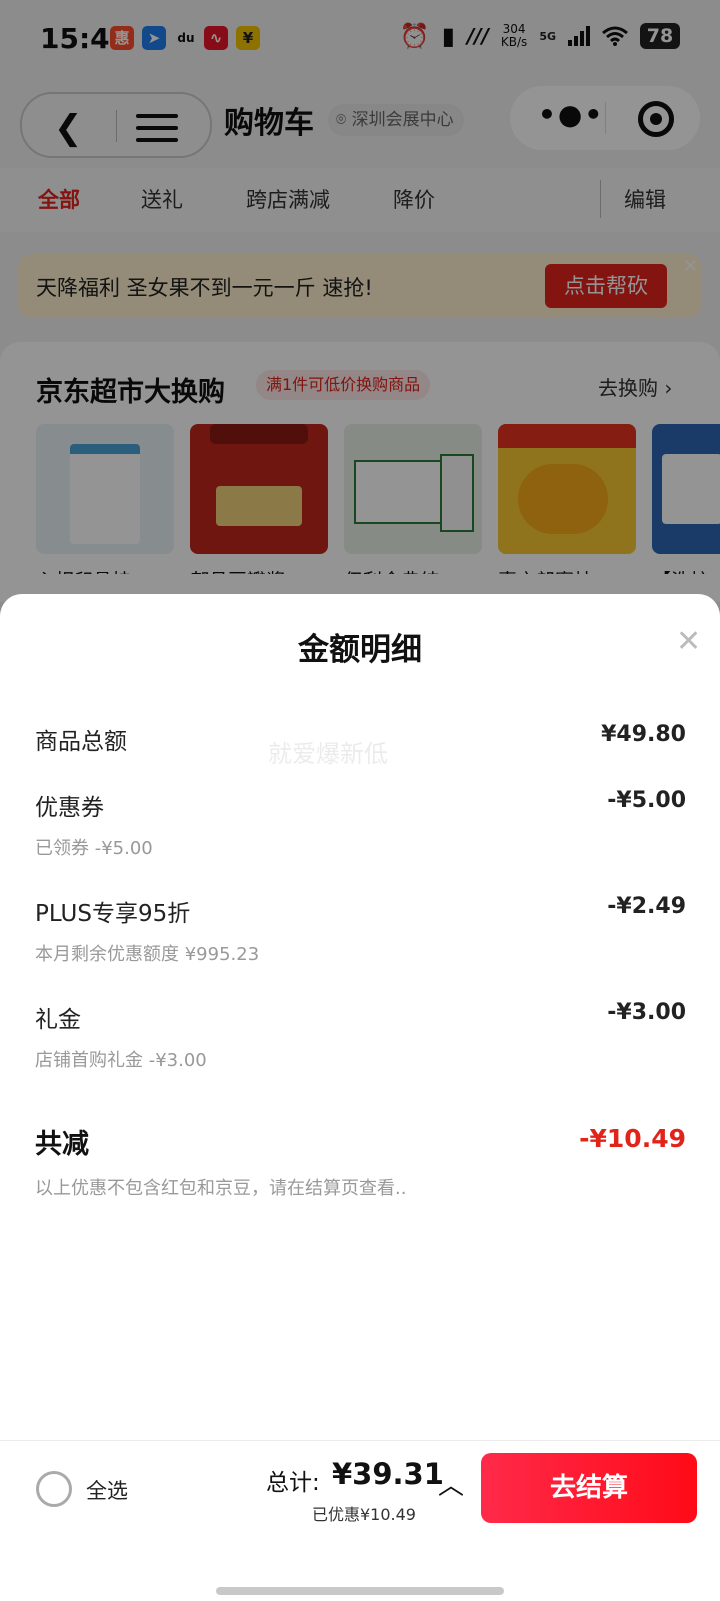  What do you see at coordinates (94, 848) in the screenshot?
I see `row-sub-coupon: 已领券 -¥5.00` at bounding box center [94, 848].